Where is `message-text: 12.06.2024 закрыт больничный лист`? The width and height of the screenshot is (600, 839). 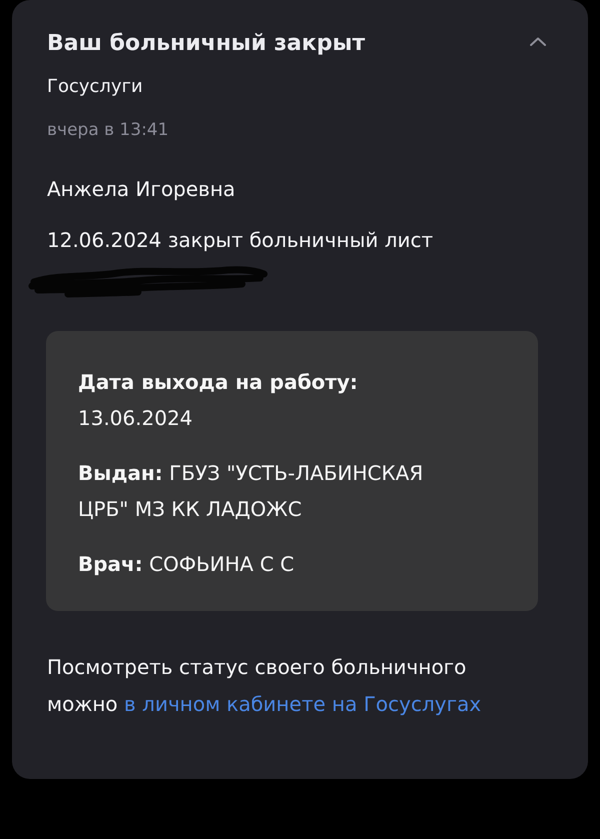
message-text: 12.06.2024 закрыт больничный лист is located at coordinates (240, 240).